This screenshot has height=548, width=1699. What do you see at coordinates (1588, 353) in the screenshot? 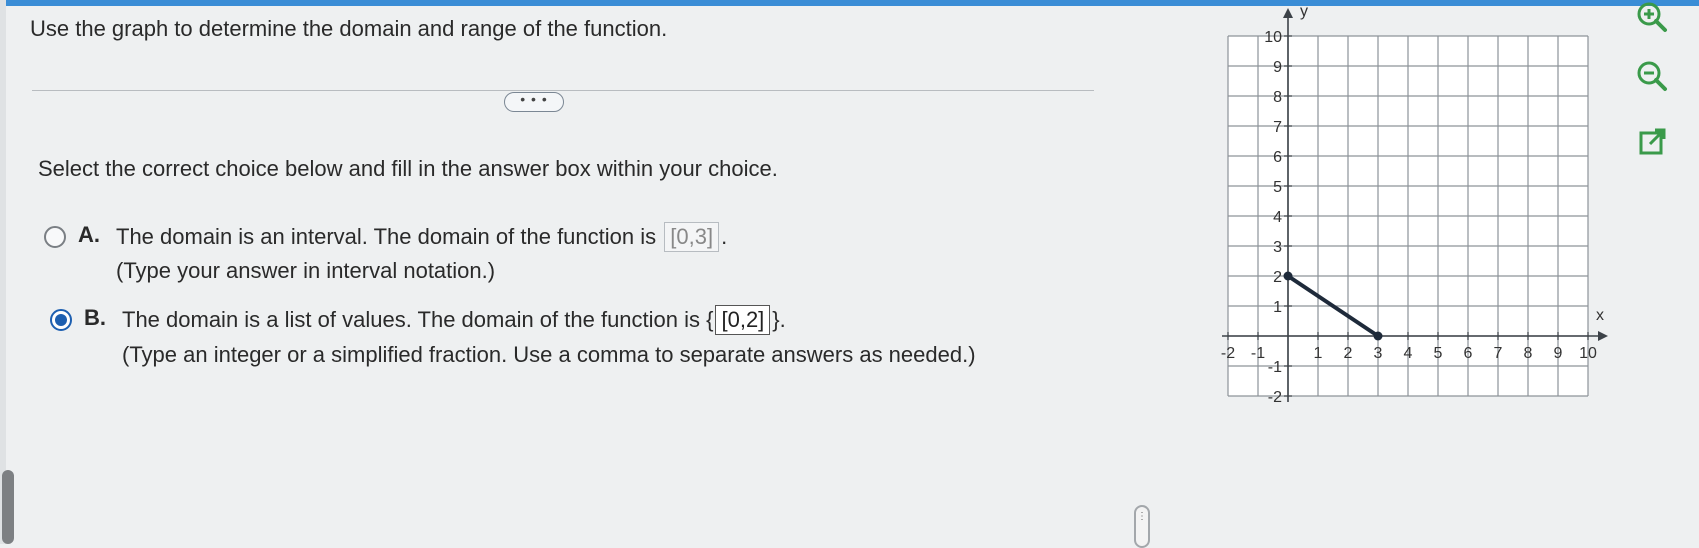
I see `x-tick-label: 10` at bounding box center [1588, 353].